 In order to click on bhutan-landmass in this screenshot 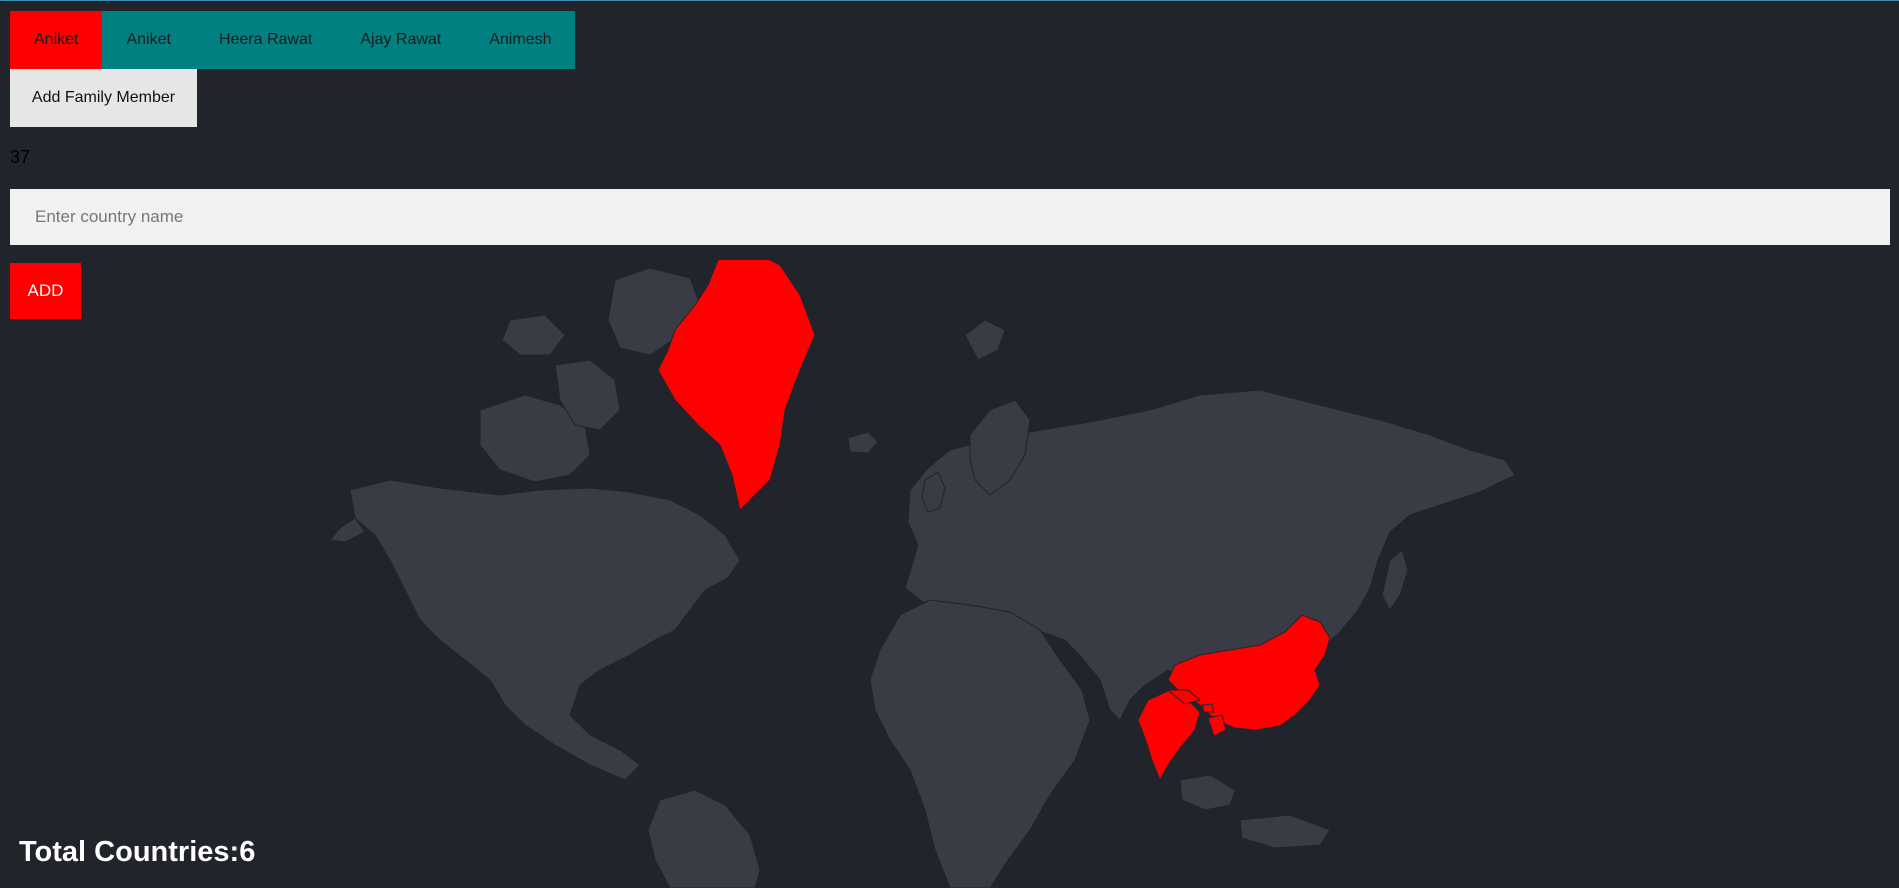, I will do `click(1208, 708)`.